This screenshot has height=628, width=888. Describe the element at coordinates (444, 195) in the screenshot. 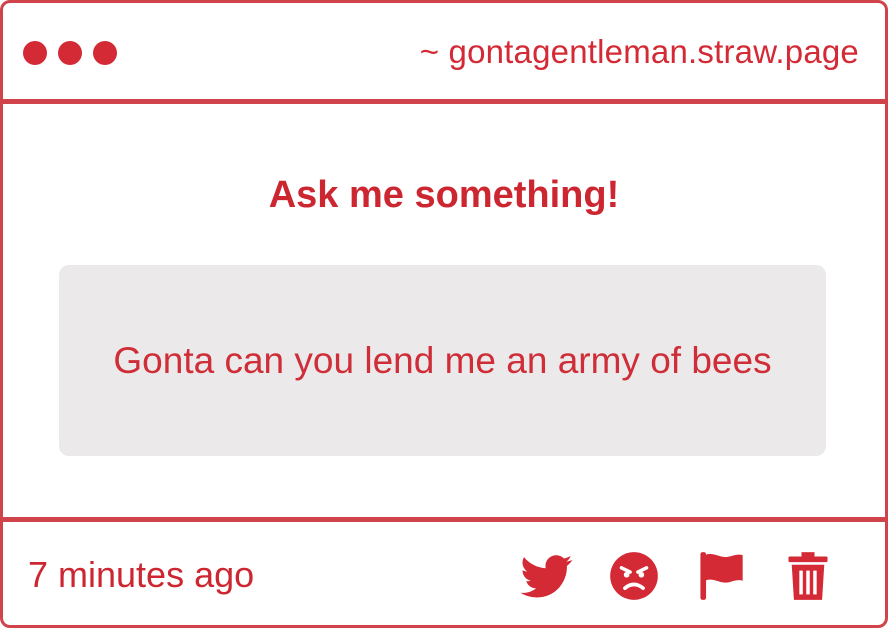

I see `prompt-title: Ask me something!` at that location.